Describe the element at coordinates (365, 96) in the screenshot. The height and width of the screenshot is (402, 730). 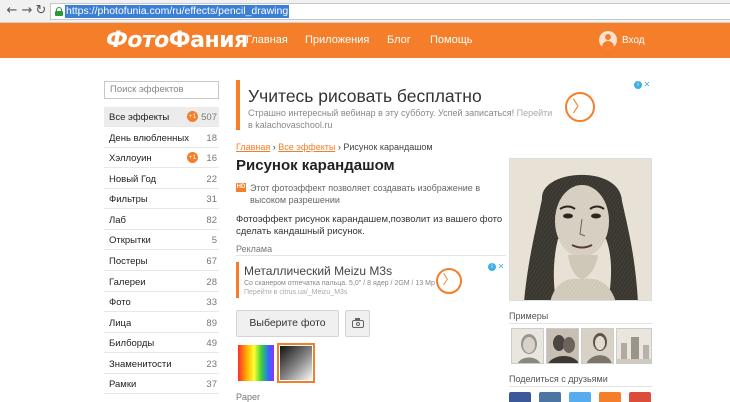
I see `ad-title: Учитесь рисовать бесплатно` at that location.